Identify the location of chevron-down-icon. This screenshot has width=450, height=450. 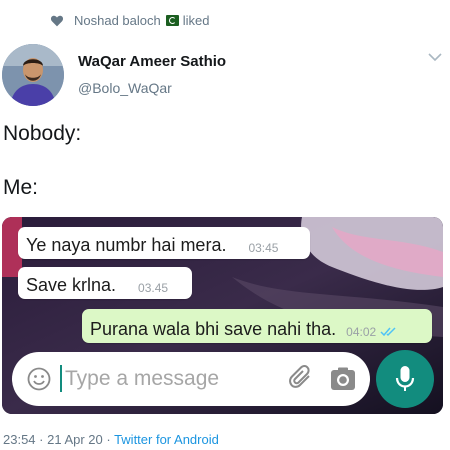
(435, 57).